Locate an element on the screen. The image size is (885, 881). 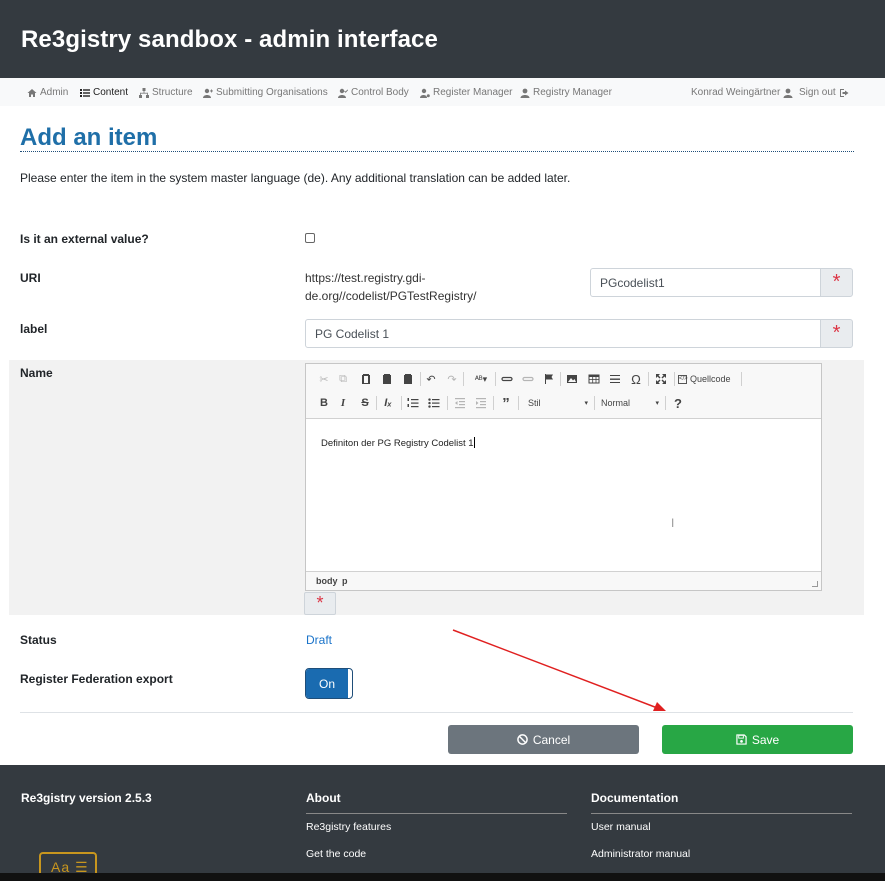
status-value: Draft is located at coordinates (319, 640).